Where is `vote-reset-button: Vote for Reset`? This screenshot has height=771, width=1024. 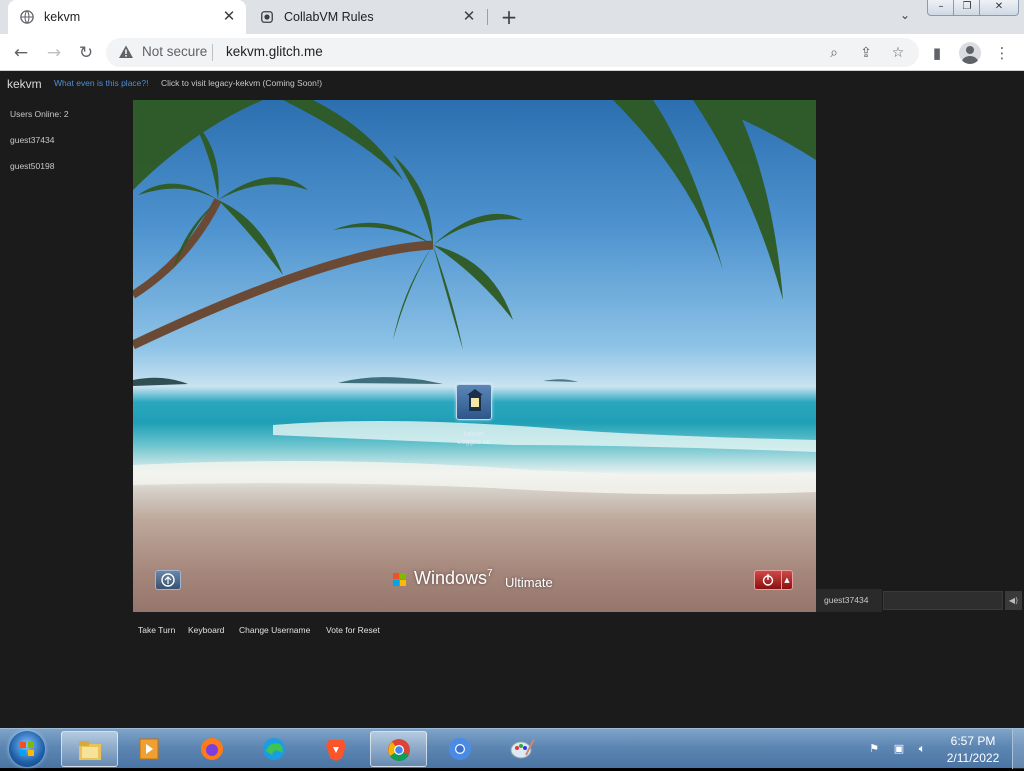 vote-reset-button: Vote for Reset is located at coordinates (353, 630).